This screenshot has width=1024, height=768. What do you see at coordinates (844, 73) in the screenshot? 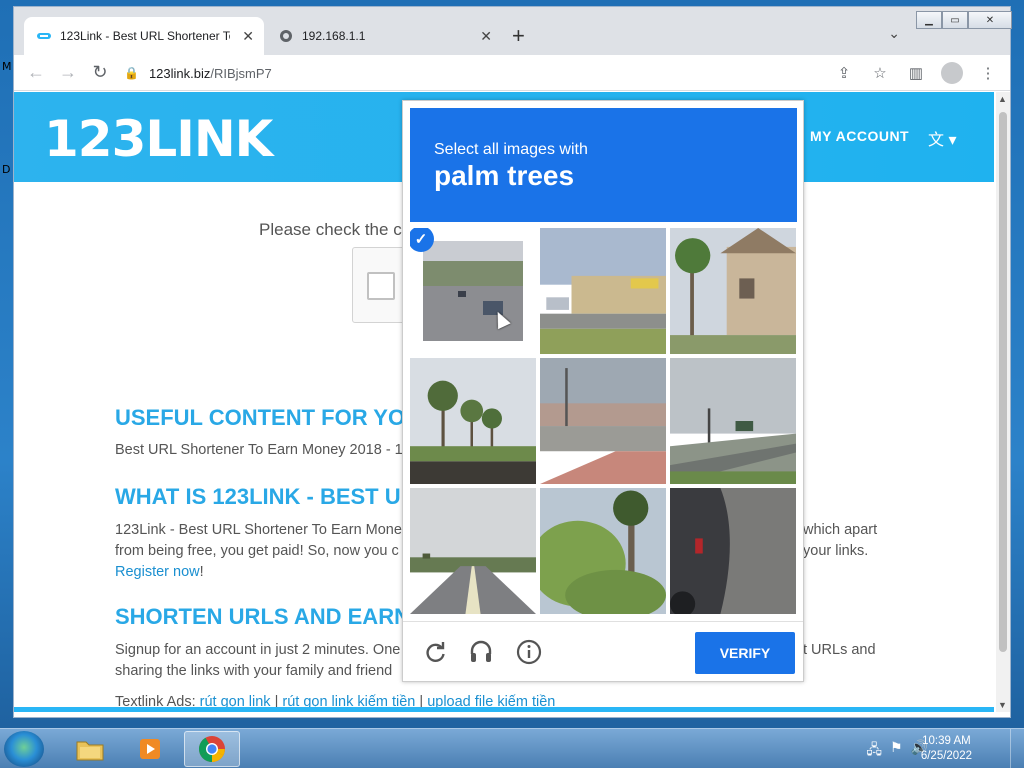
I see `share-icon: ⇪` at bounding box center [844, 73].